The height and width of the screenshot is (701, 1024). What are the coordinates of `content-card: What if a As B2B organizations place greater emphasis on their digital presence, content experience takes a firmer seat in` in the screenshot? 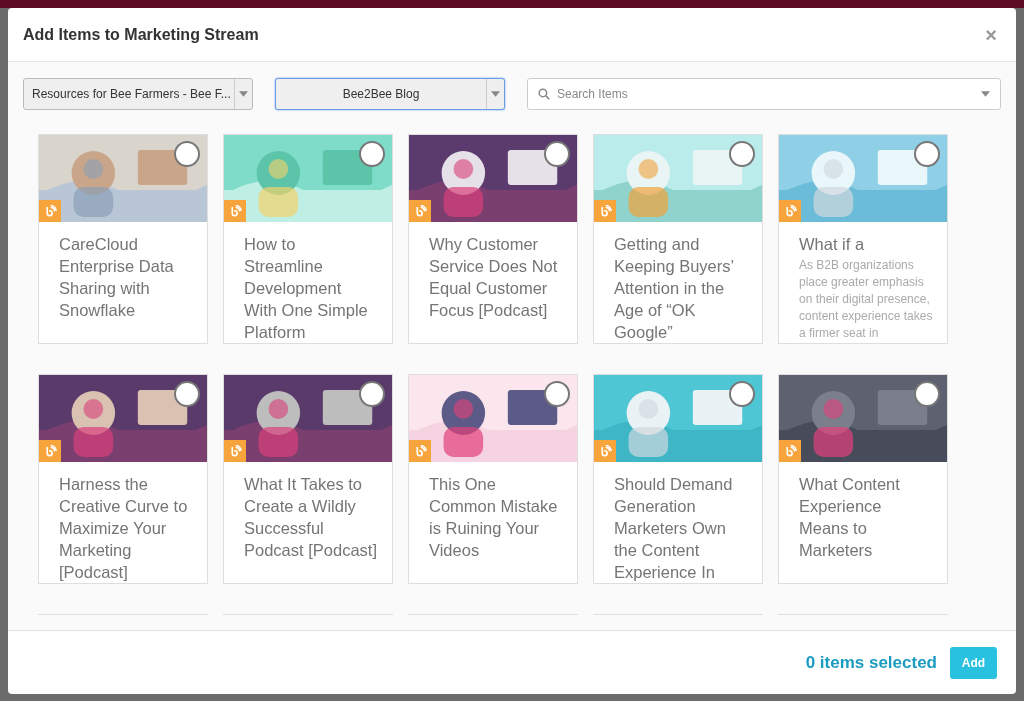 It's located at (863, 239).